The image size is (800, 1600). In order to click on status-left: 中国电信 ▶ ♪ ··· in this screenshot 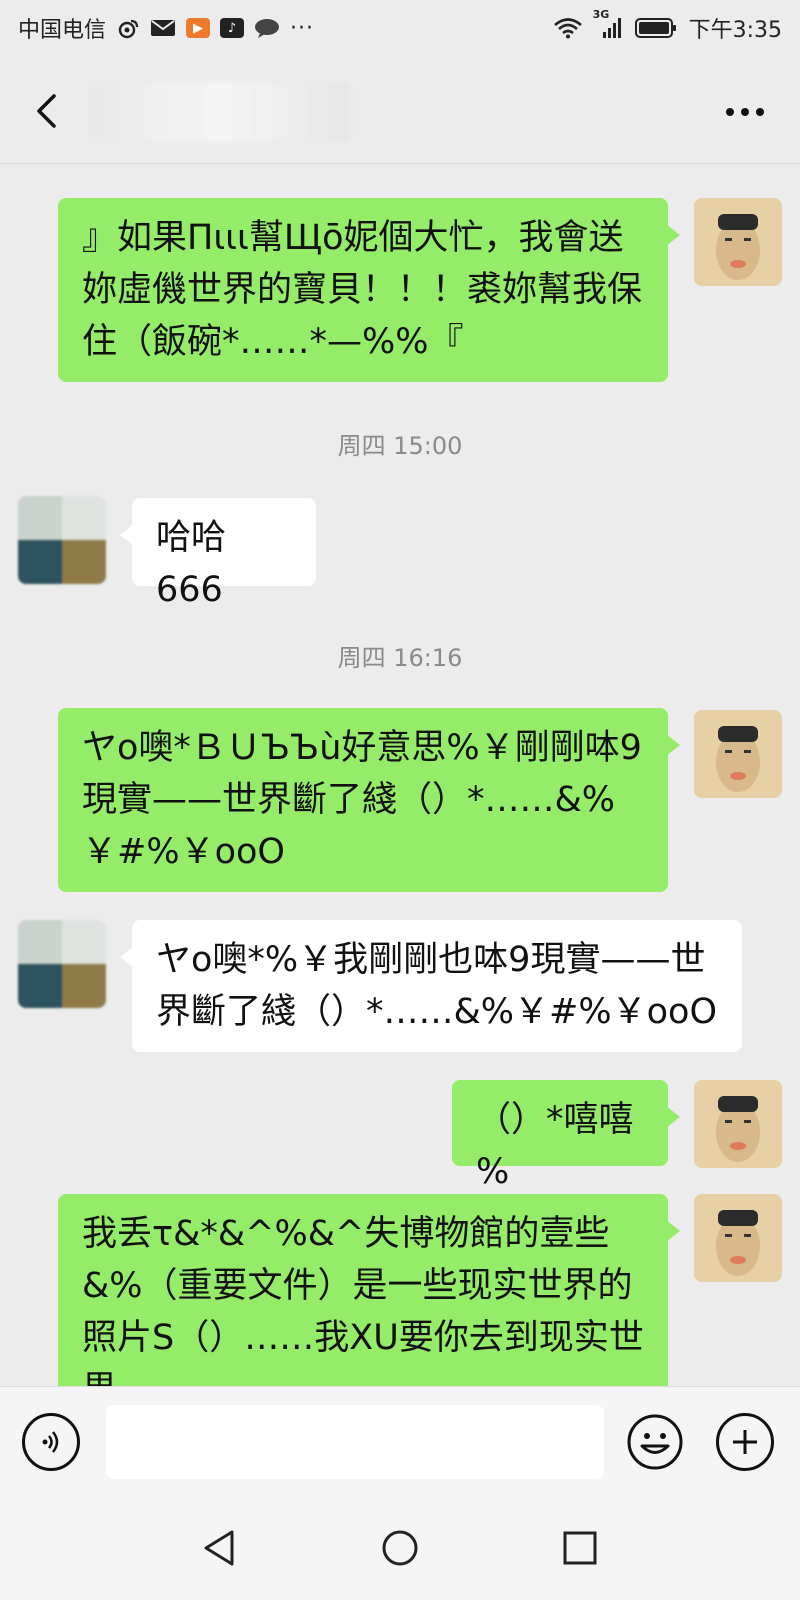, I will do `click(166, 28)`.